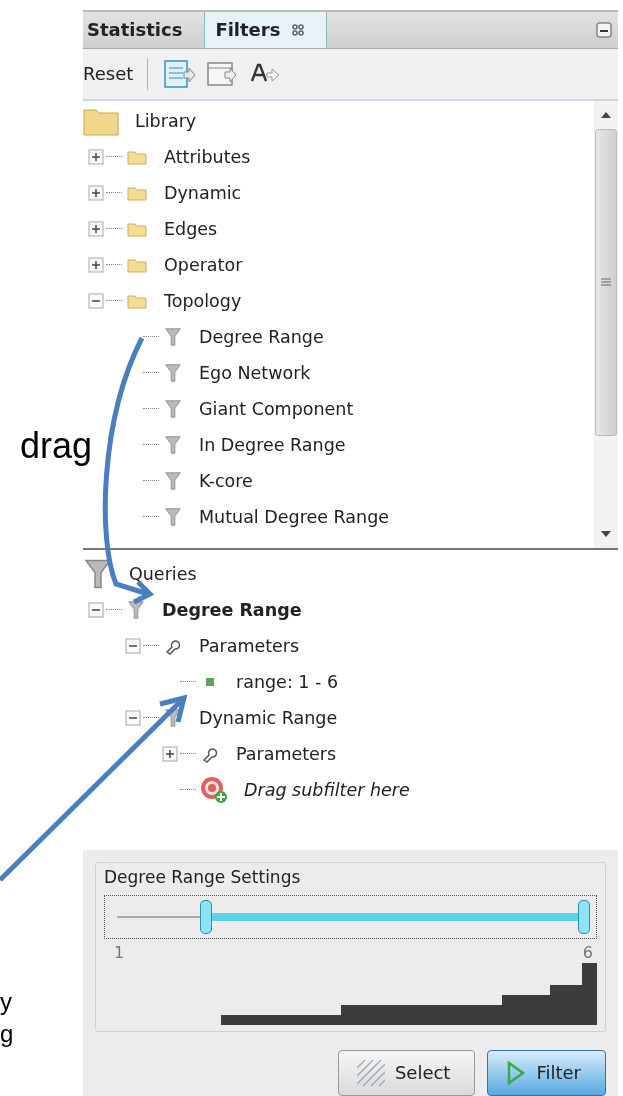  Describe the element at coordinates (203, 300) in the screenshot. I see `tree-item: Topology` at that location.